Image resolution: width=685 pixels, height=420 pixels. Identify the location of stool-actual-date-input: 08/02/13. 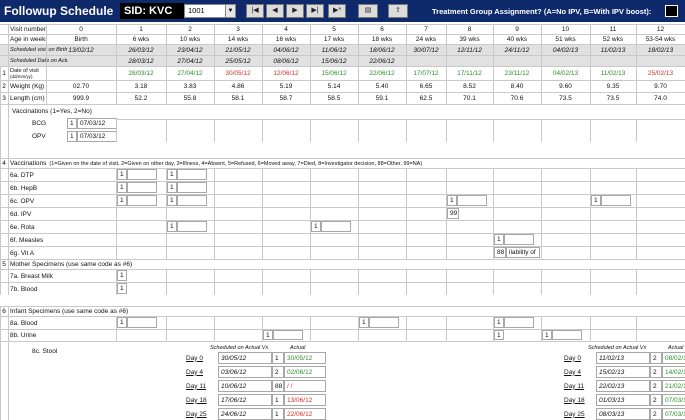
(673, 358).